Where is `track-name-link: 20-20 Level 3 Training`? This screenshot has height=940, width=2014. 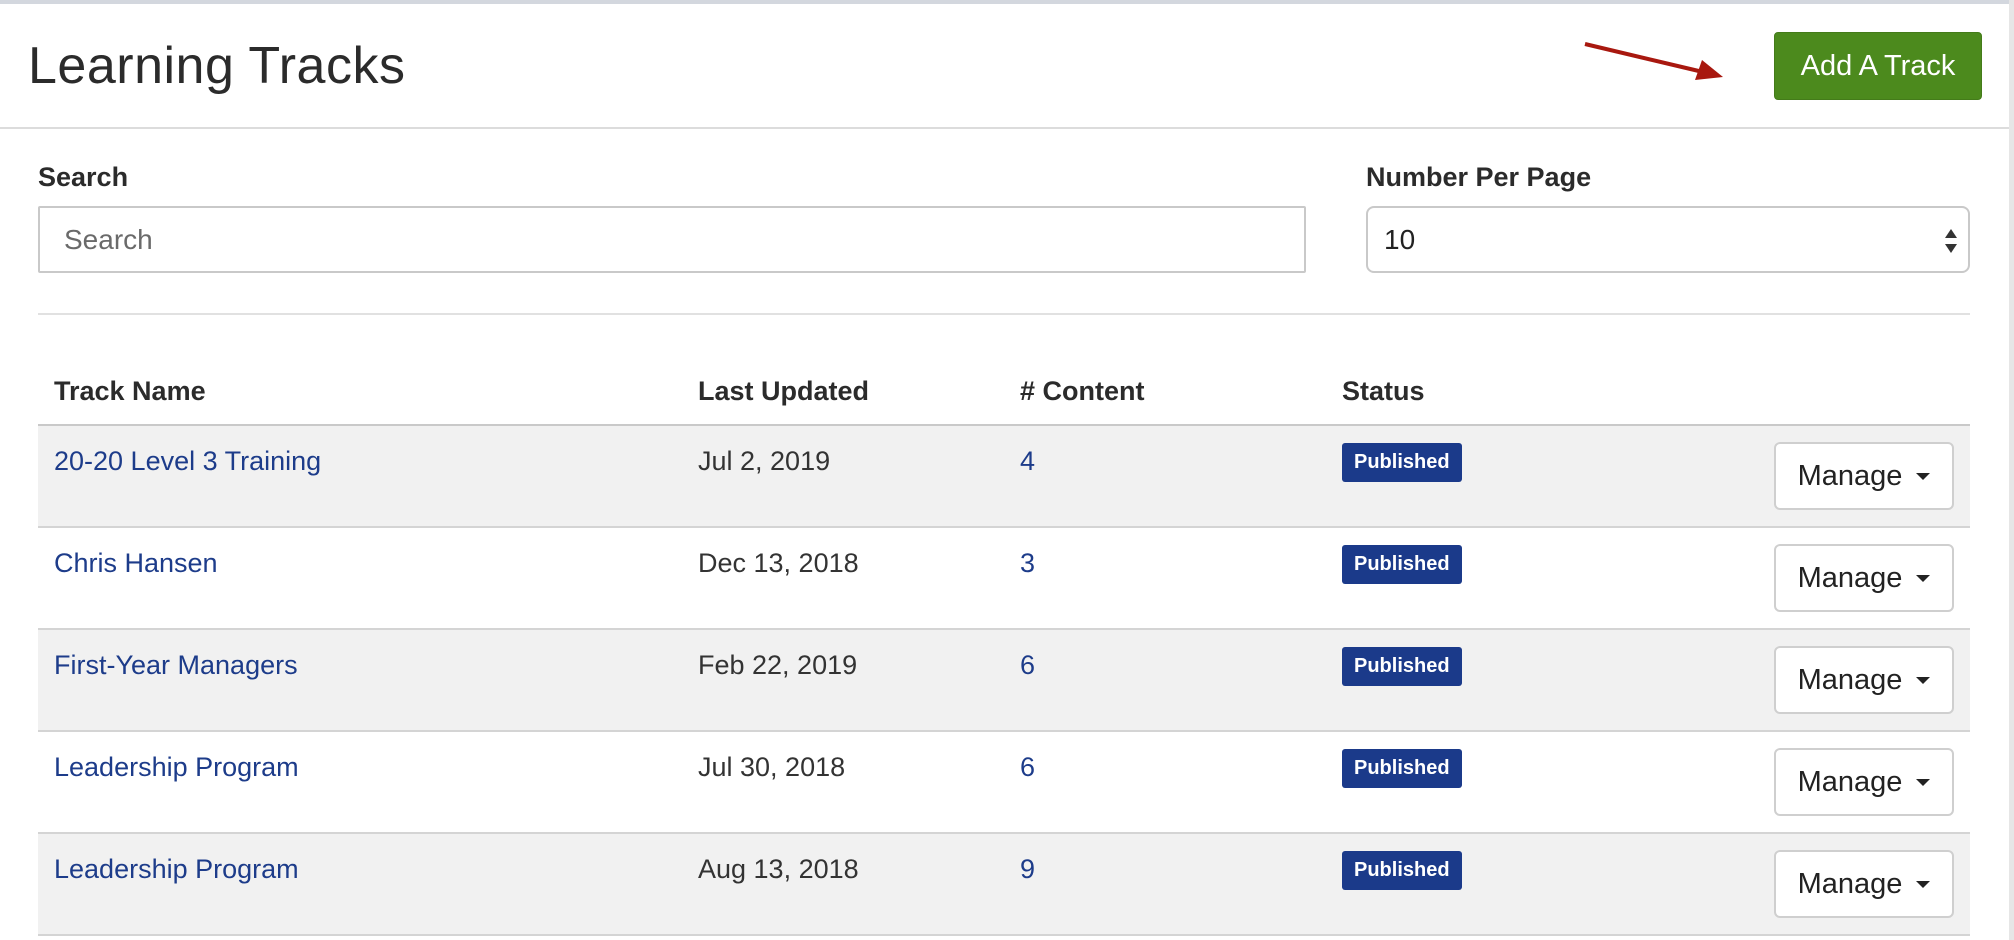 track-name-link: 20-20 Level 3 Training is located at coordinates (187, 461).